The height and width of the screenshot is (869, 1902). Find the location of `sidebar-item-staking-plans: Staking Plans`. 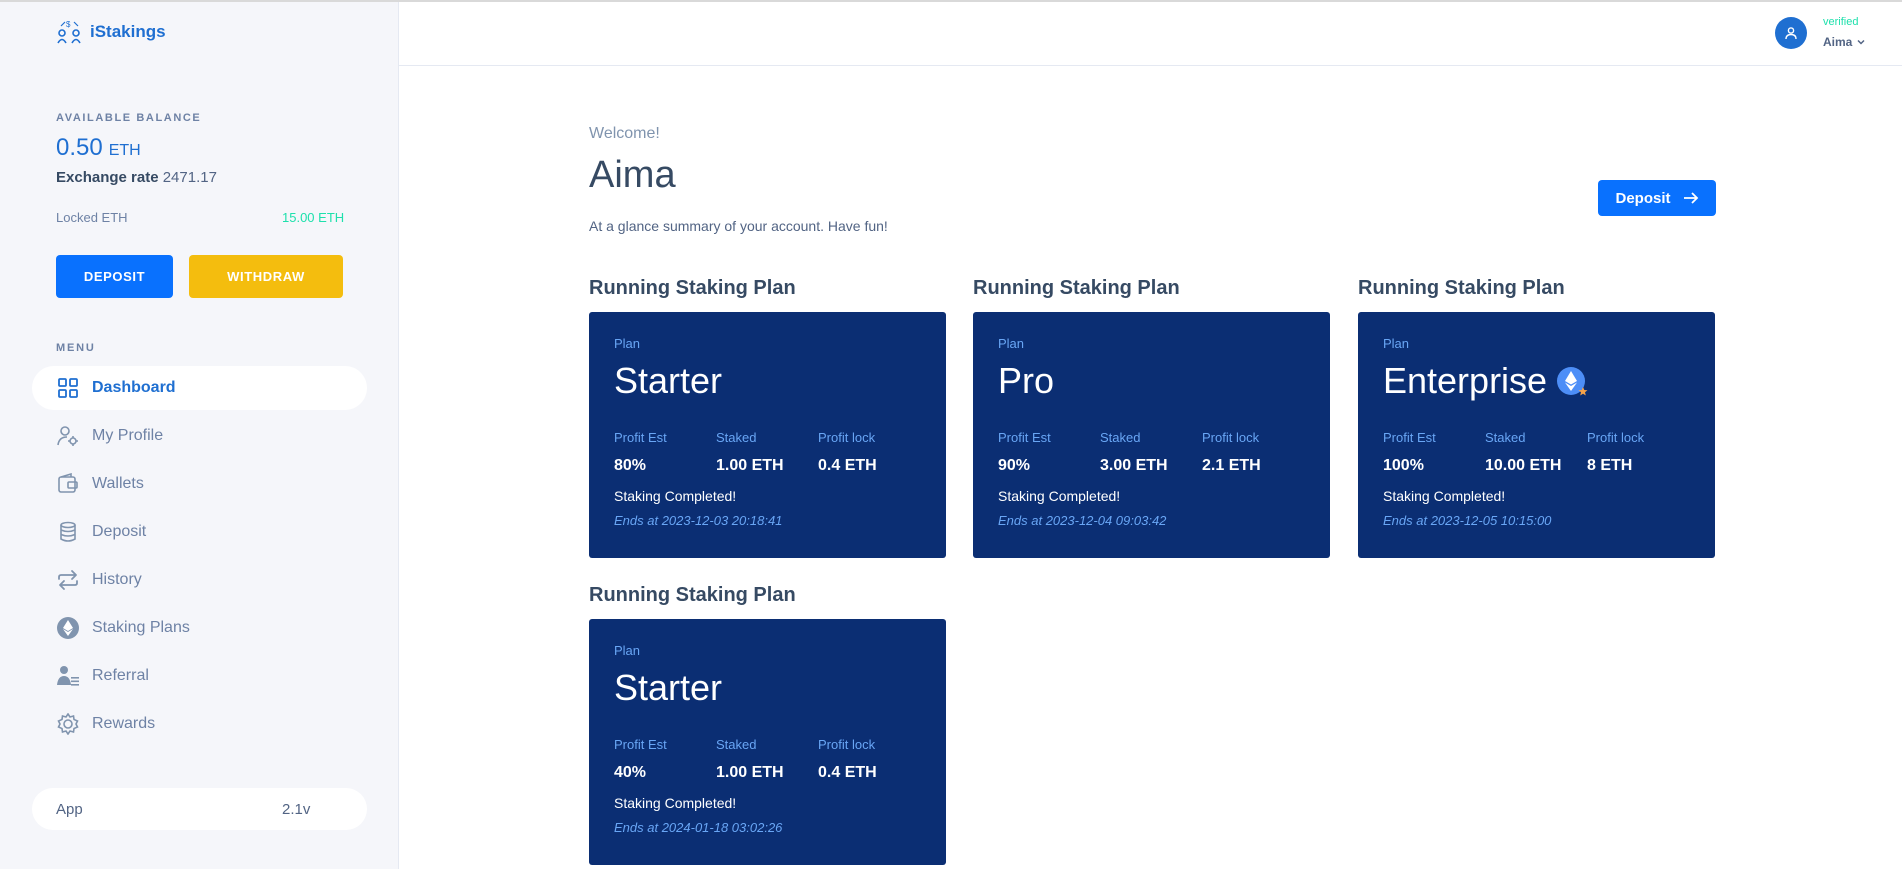

sidebar-item-staking-plans: Staking Plans is located at coordinates (199, 628).